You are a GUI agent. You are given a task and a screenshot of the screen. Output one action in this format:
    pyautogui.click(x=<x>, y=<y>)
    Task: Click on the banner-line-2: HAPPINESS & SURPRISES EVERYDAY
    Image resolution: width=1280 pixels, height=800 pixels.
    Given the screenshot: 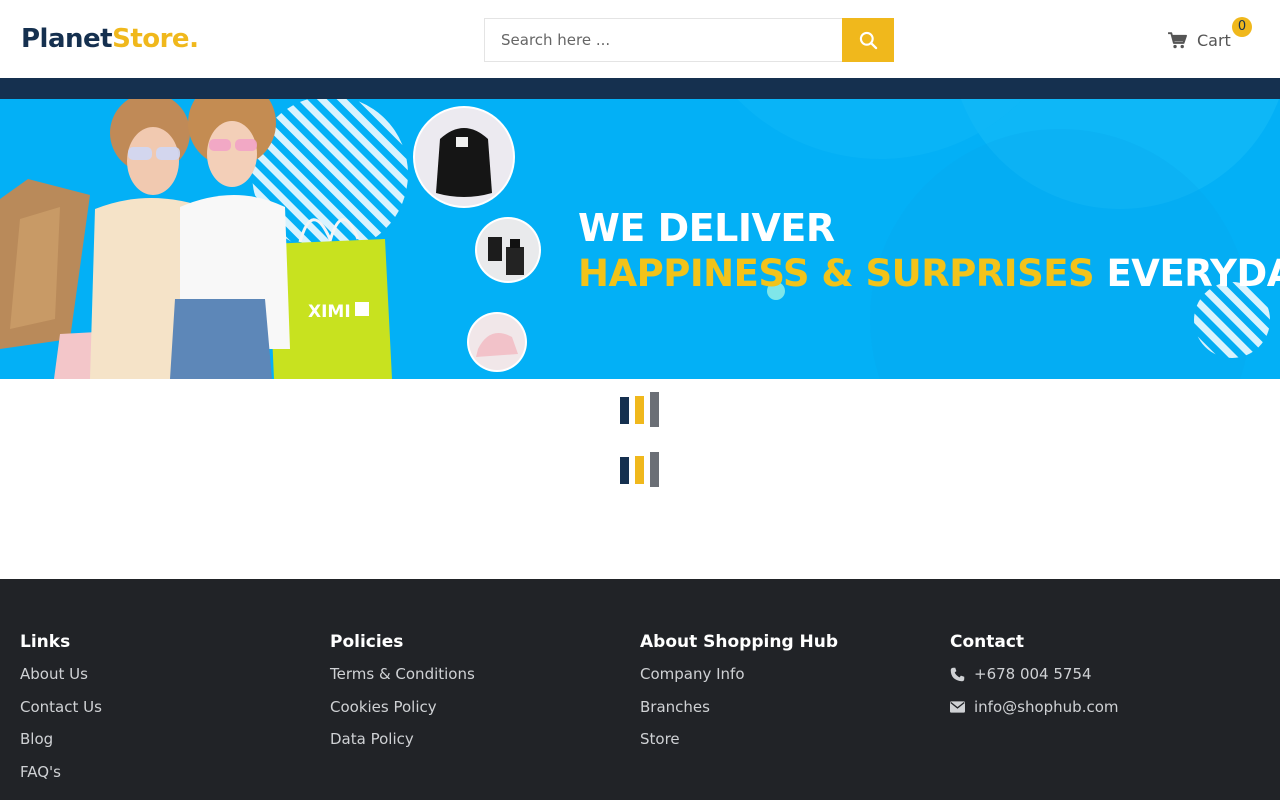 What is the action you would take?
    pyautogui.click(x=929, y=274)
    